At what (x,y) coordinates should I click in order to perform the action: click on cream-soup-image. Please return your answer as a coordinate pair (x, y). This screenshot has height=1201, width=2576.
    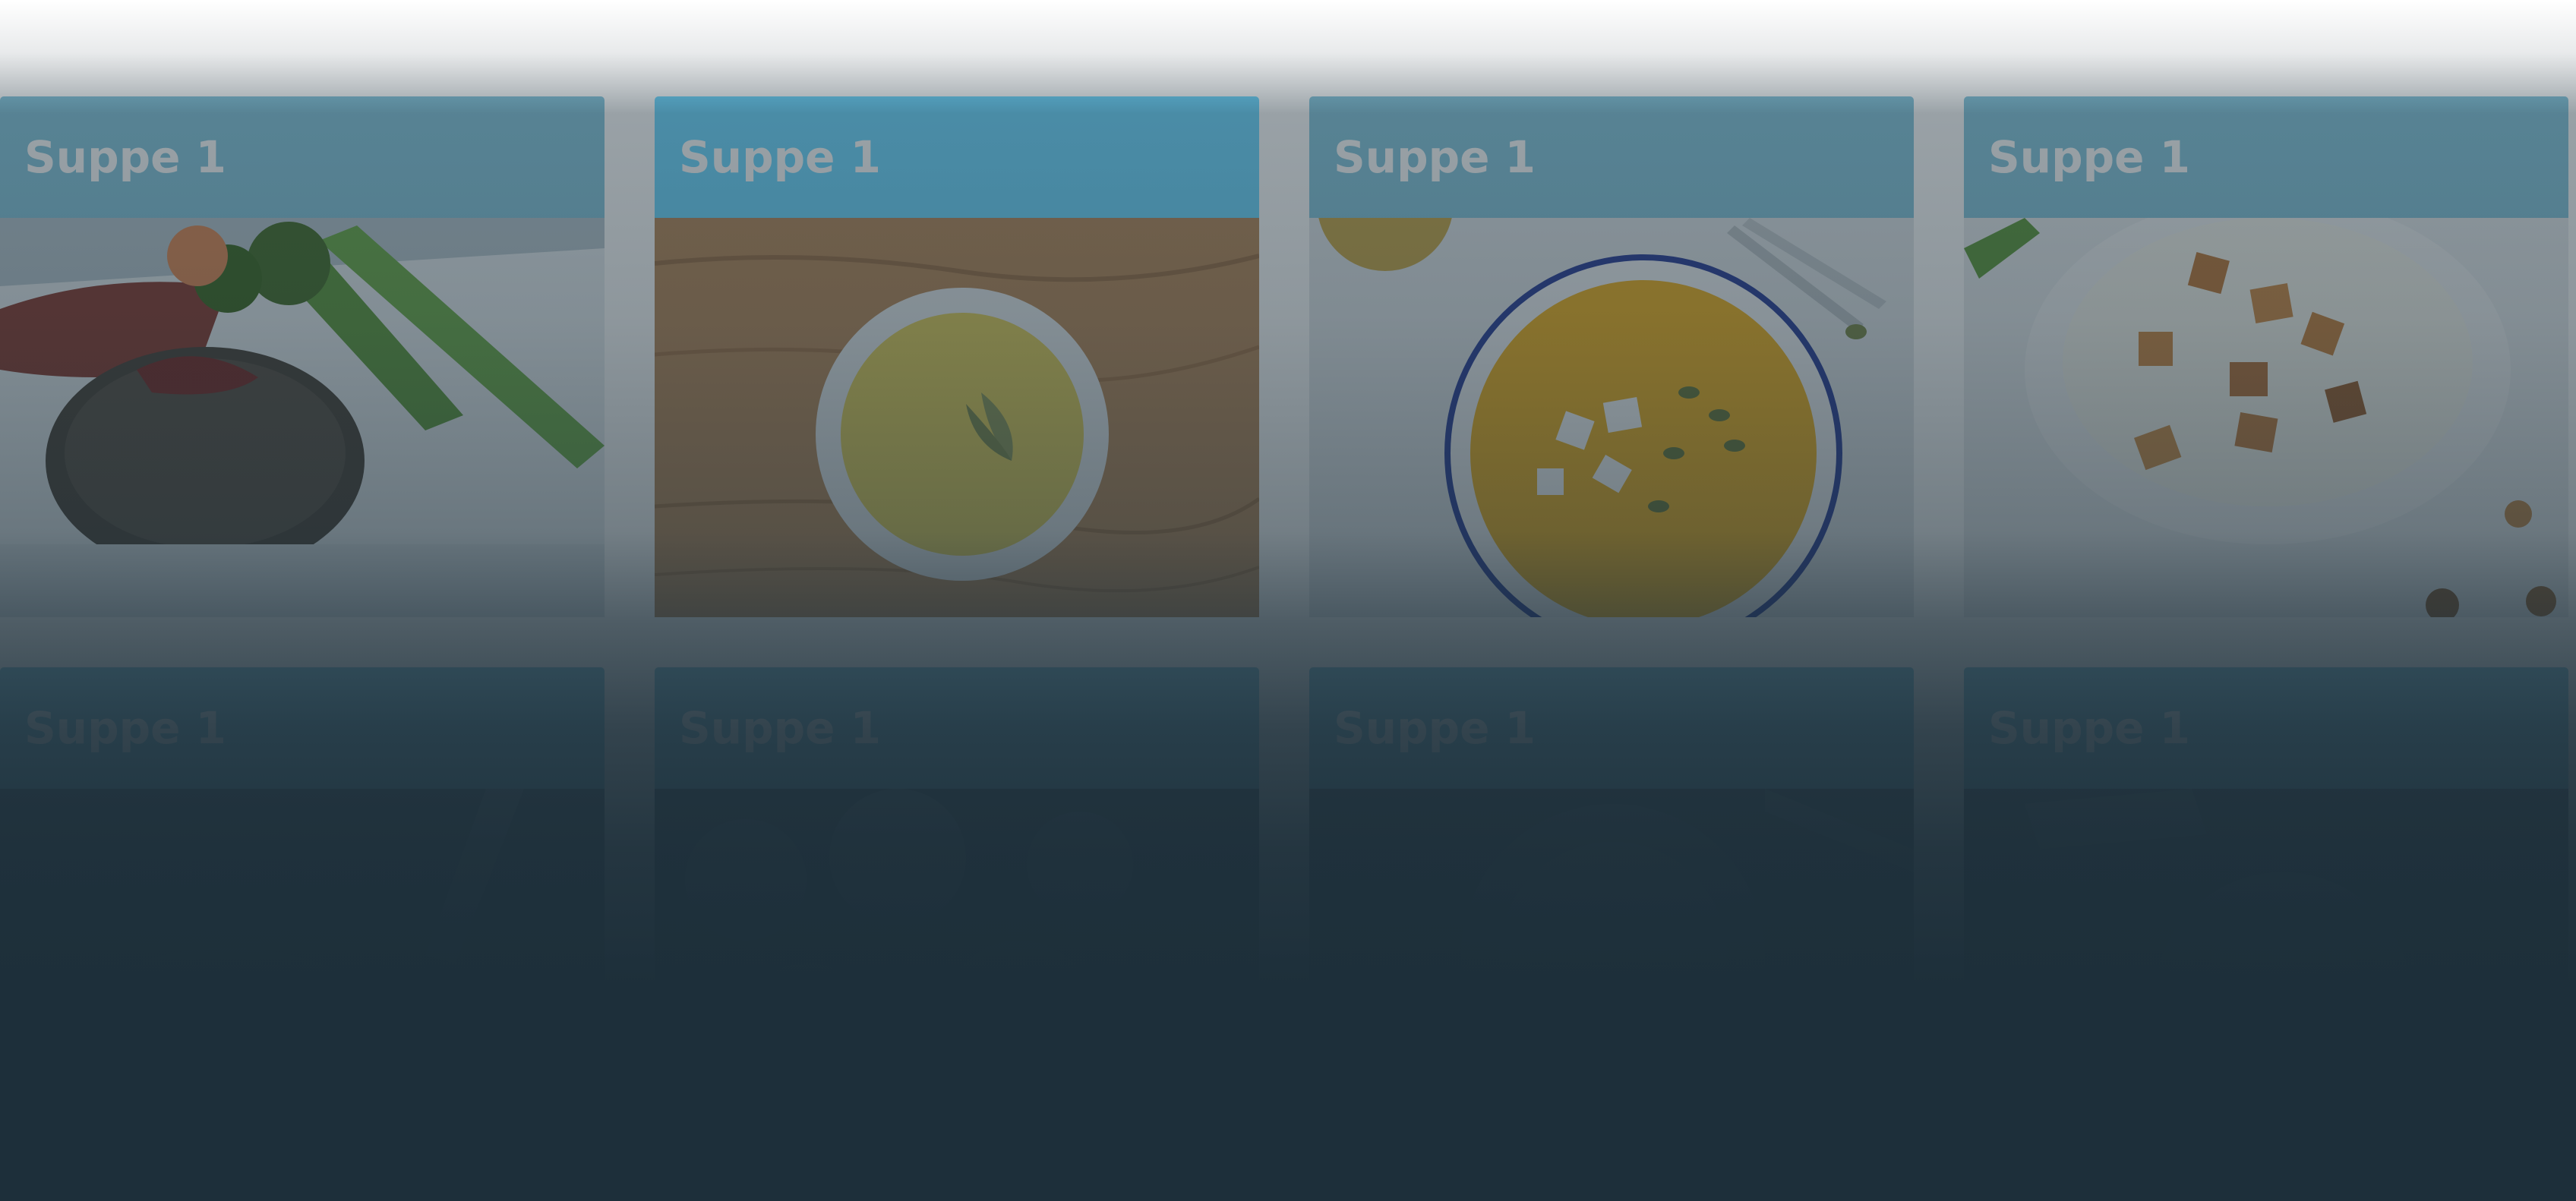
    Looking at the image, I should click on (2266, 418).